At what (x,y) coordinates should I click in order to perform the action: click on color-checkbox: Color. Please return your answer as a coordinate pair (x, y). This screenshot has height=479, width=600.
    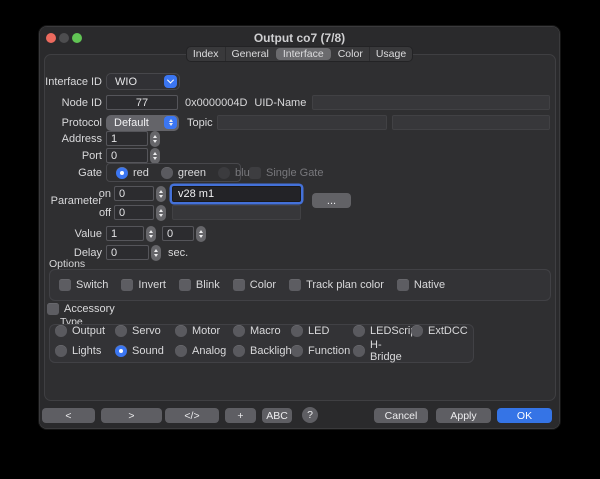
    Looking at the image, I should click on (254, 285).